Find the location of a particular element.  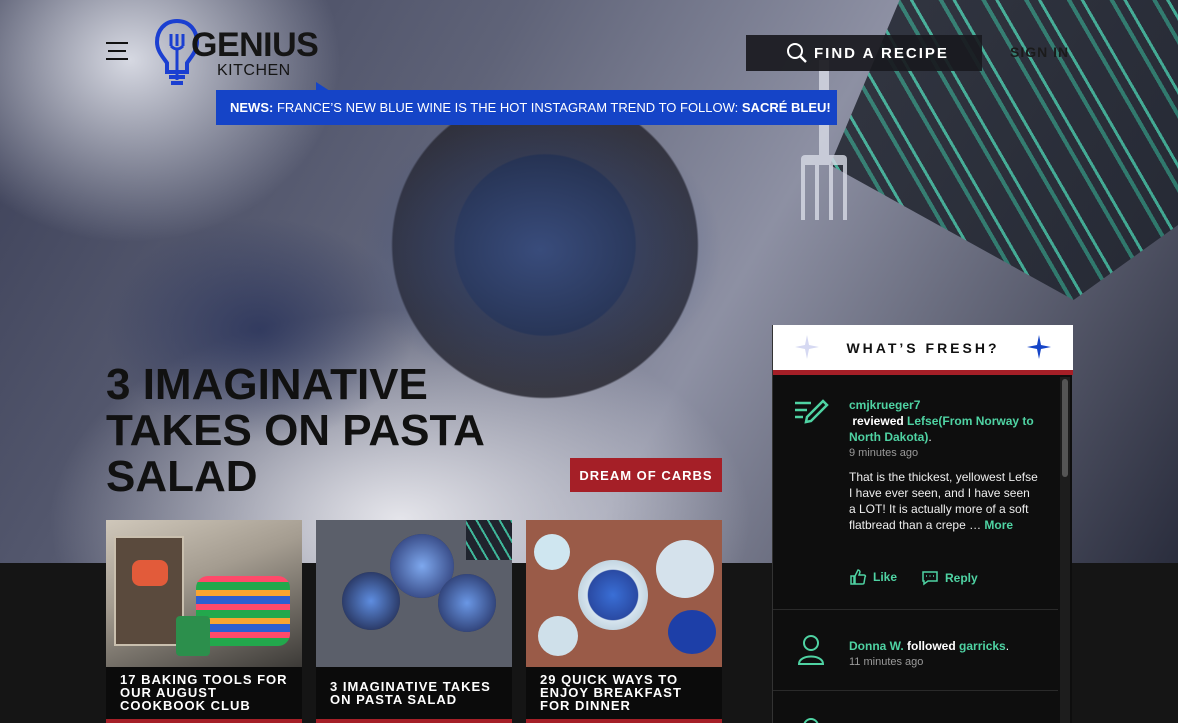

activity-time: 9 minutes ago is located at coordinates (884, 453).